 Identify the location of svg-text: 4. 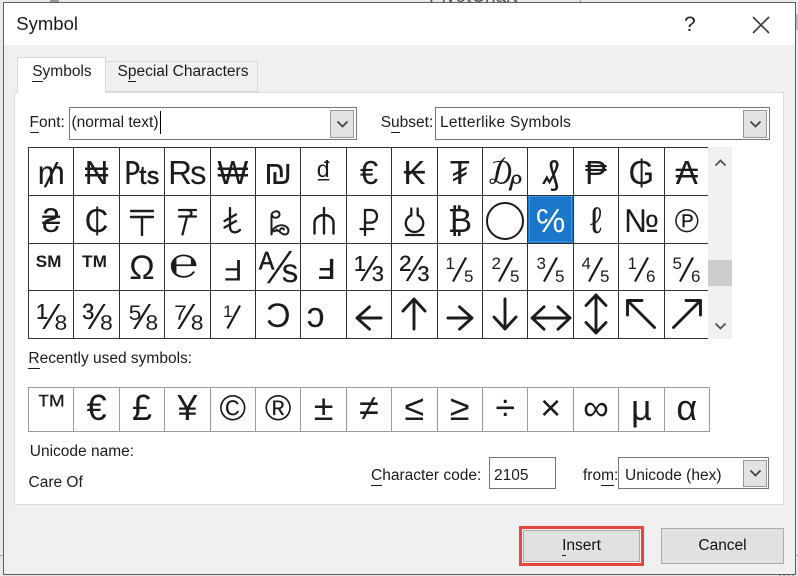
(586, 265).